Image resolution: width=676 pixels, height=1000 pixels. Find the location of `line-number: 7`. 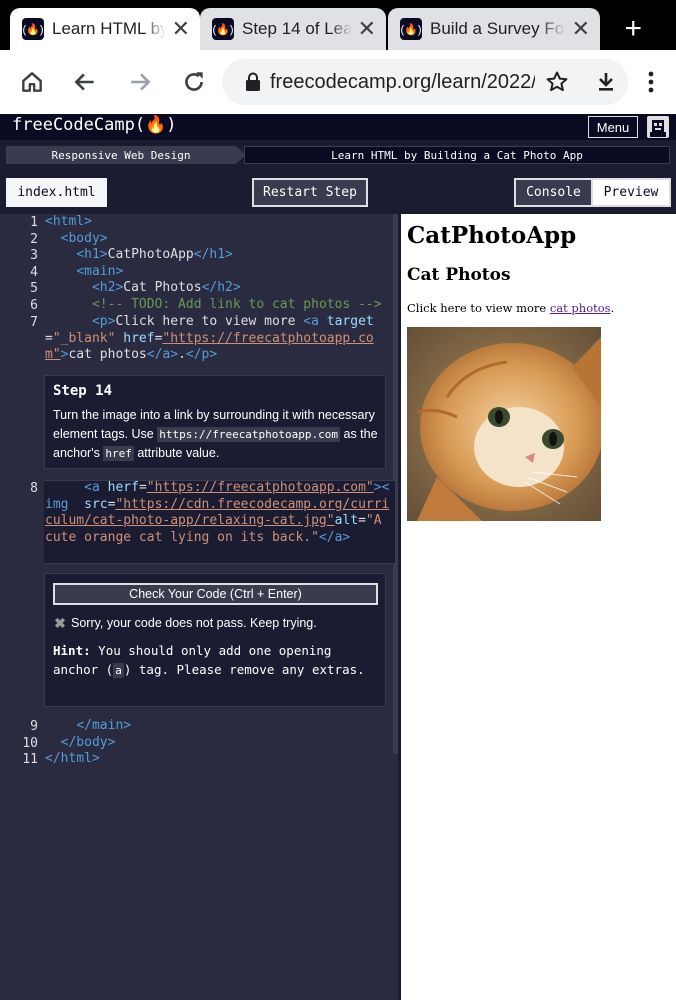

line-number: 7 is located at coordinates (34, 322).